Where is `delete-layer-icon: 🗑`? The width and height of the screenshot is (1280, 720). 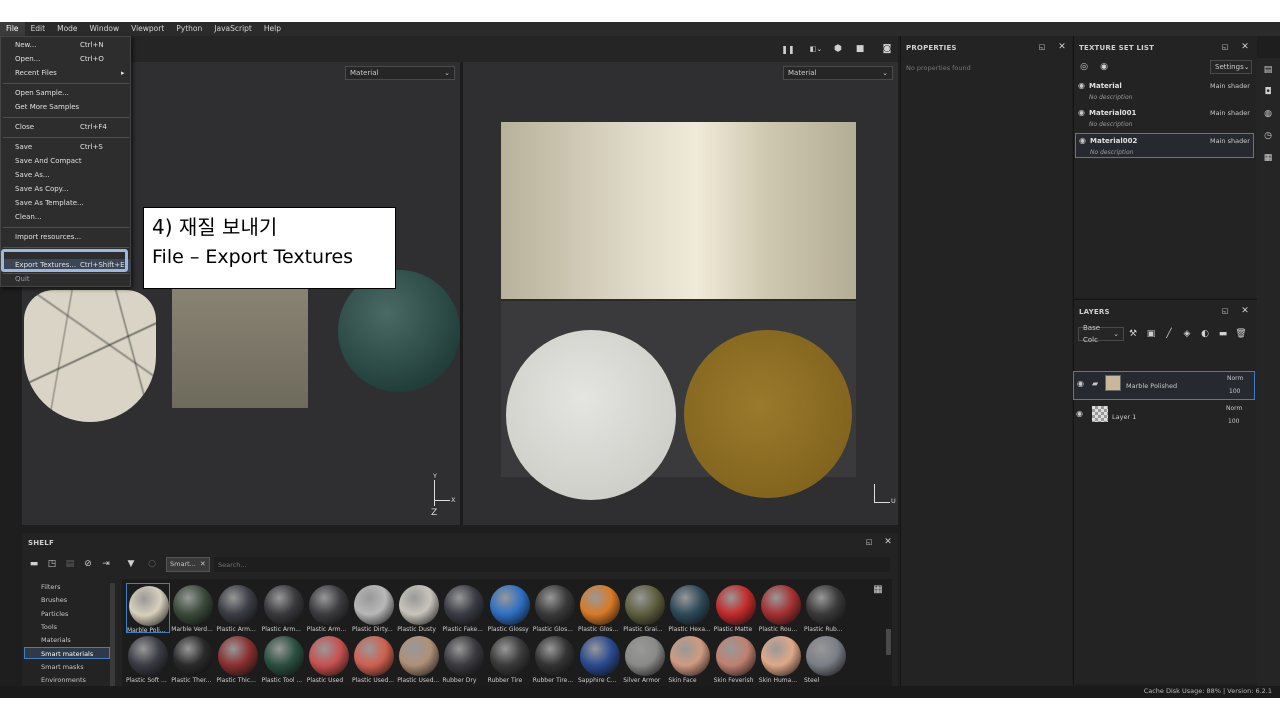 delete-layer-icon: 🗑 is located at coordinates (1241, 334).